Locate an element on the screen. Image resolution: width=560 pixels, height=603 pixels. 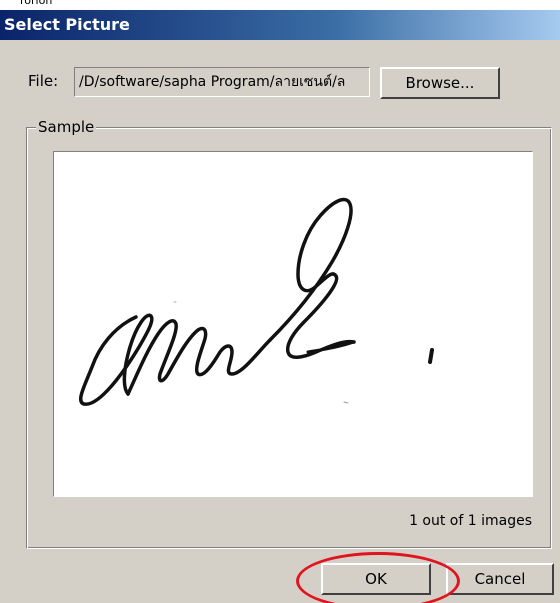
background-window-text: rorion is located at coordinates (36, 3).